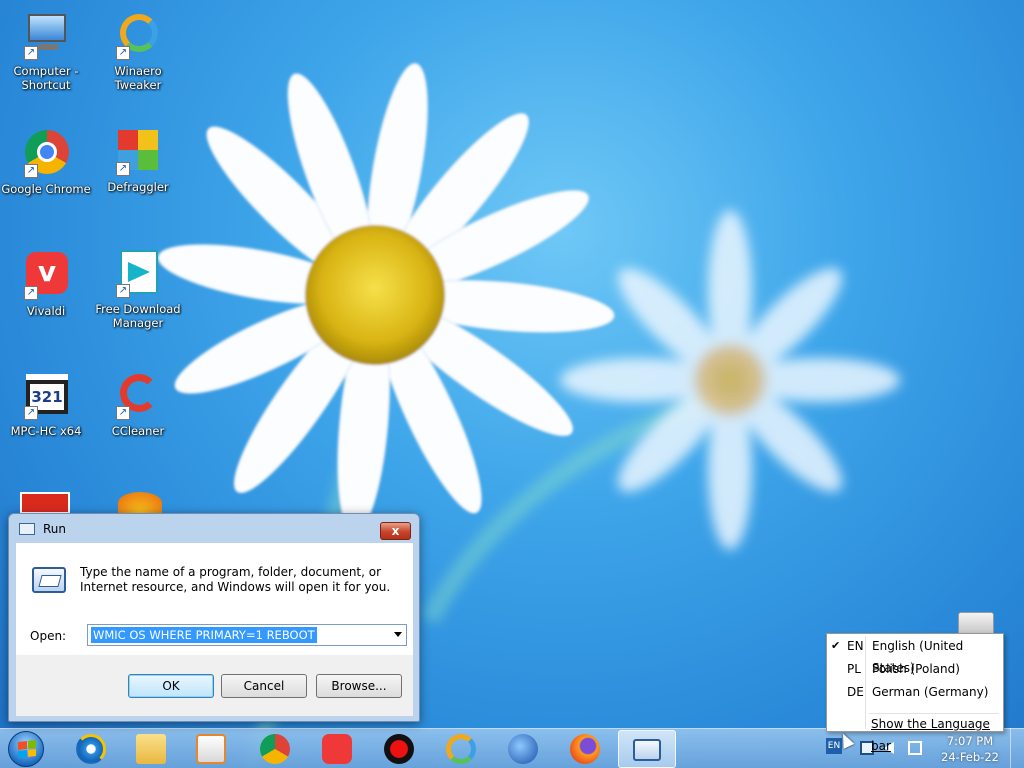  What do you see at coordinates (171, 686) in the screenshot?
I see `ok-button: OK` at bounding box center [171, 686].